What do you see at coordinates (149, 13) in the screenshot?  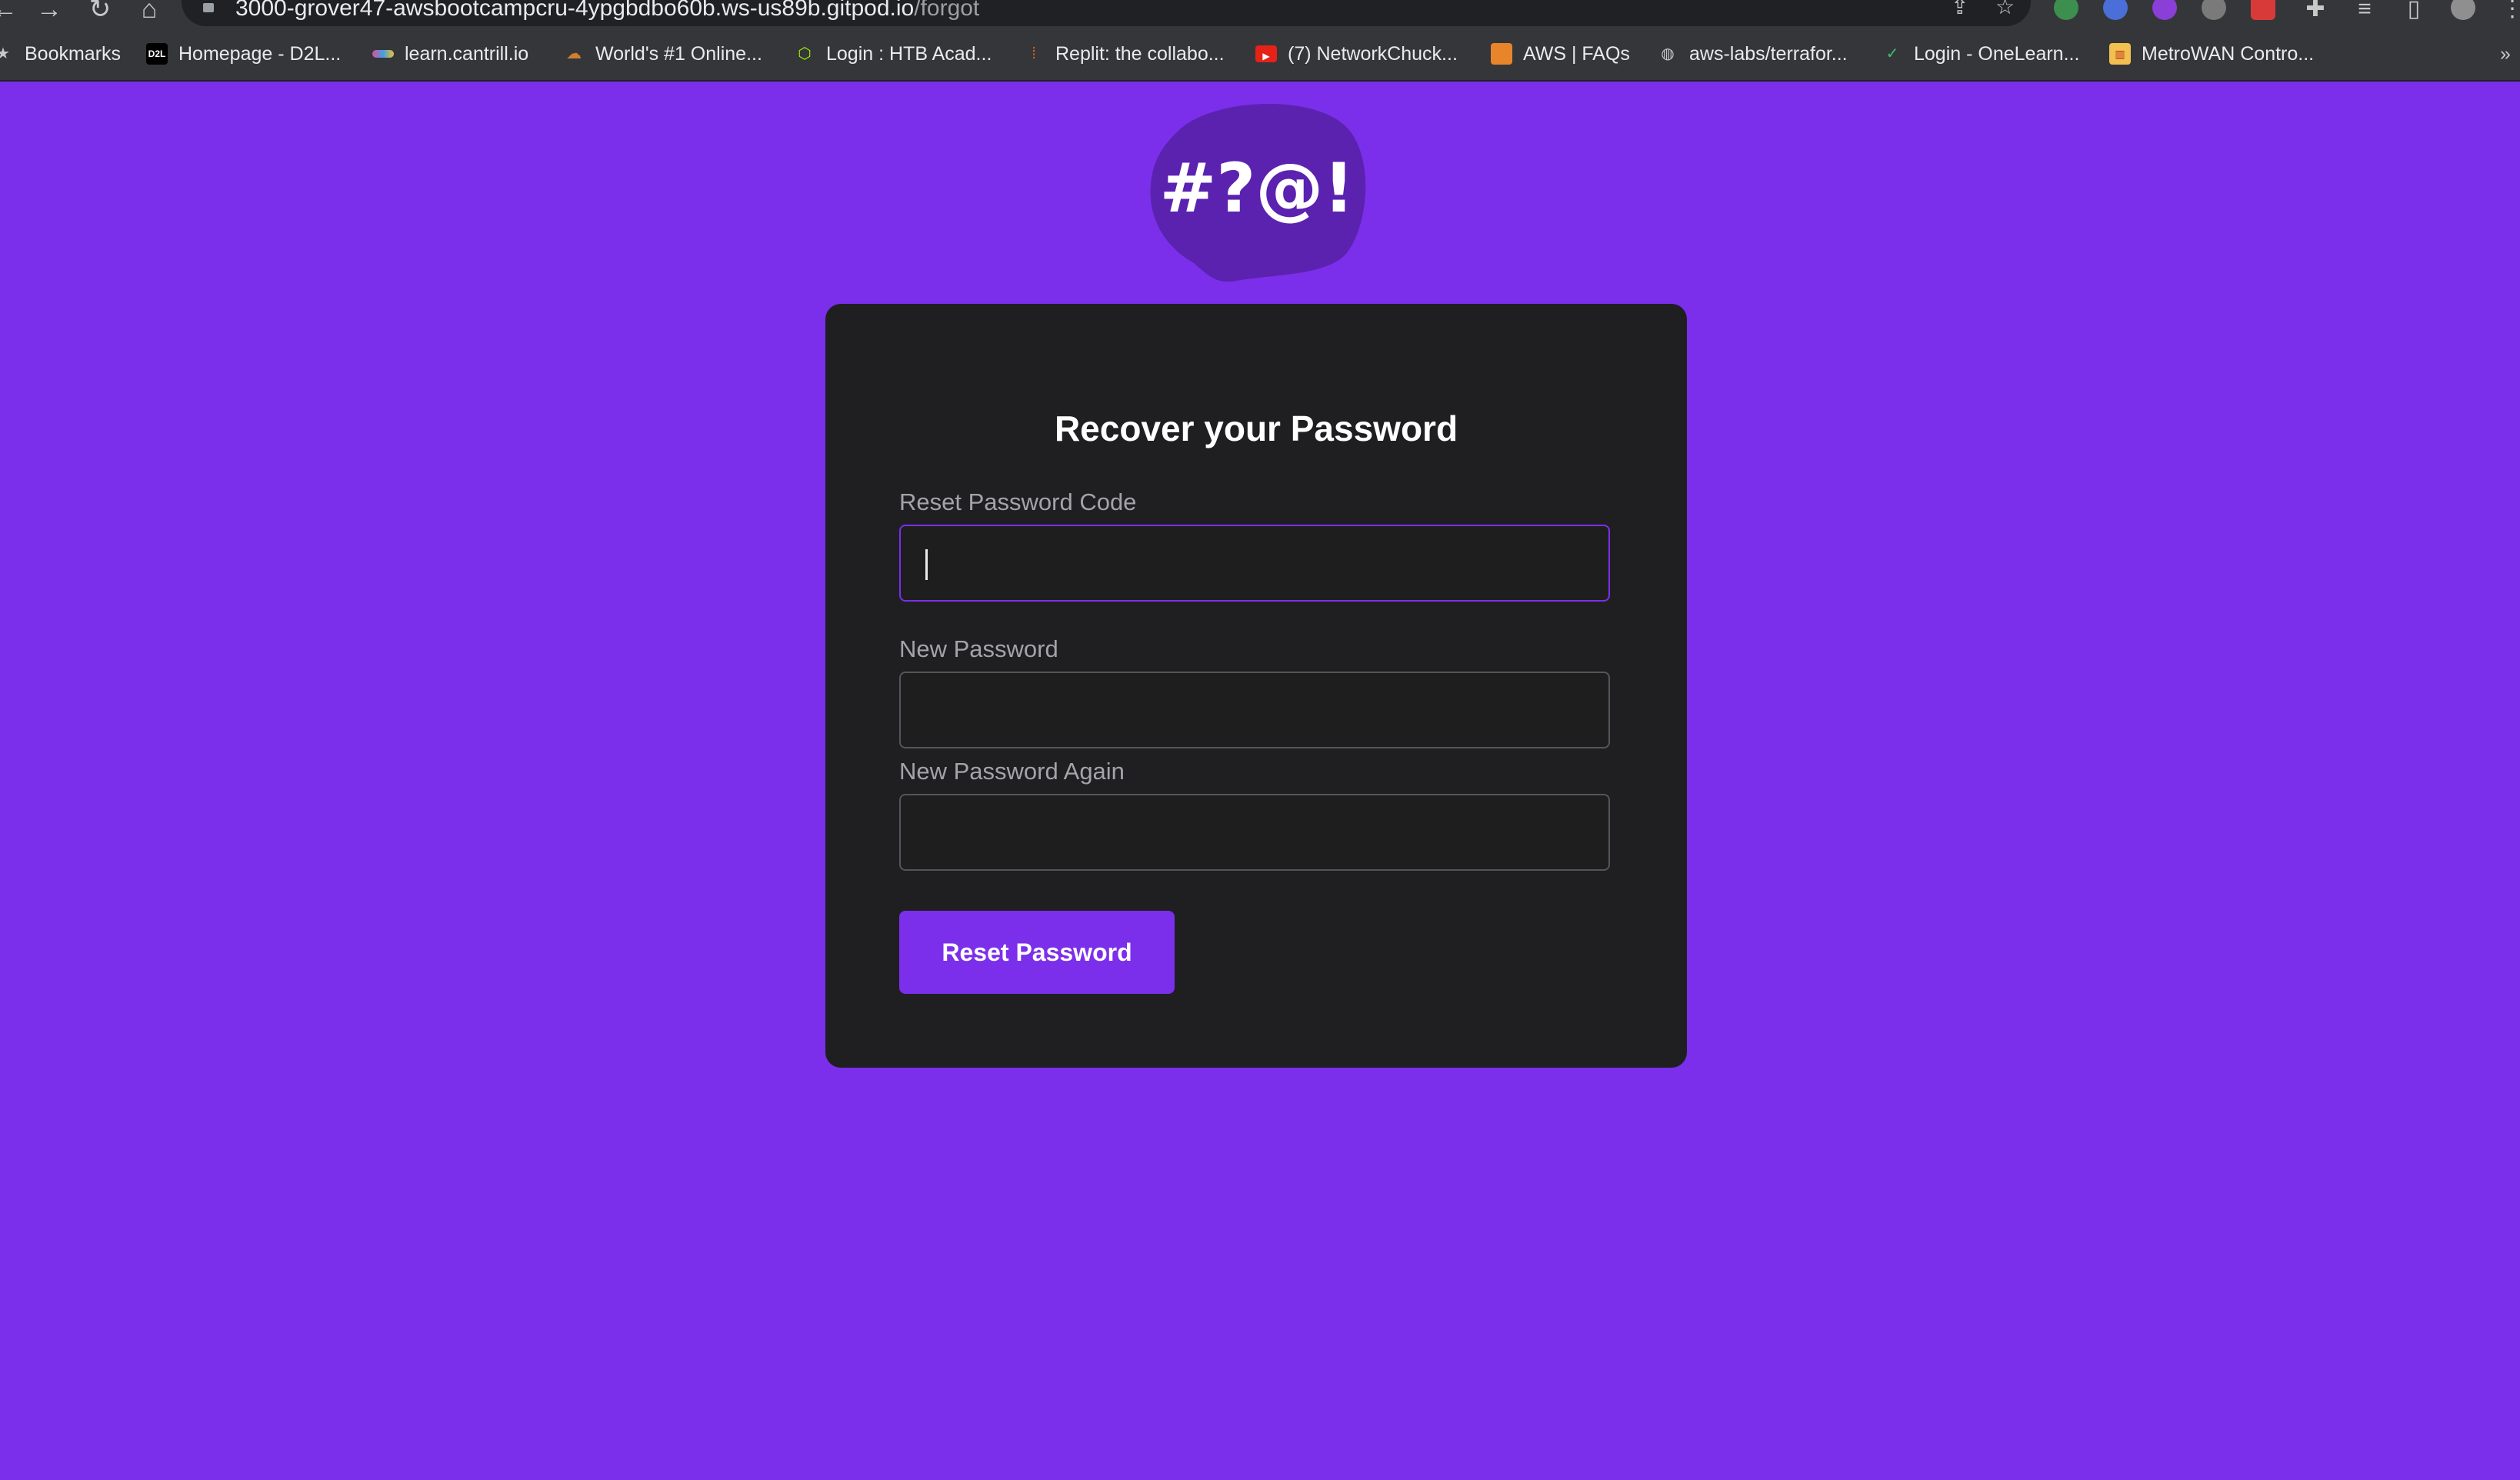 I see `home-icon: ⌂` at bounding box center [149, 13].